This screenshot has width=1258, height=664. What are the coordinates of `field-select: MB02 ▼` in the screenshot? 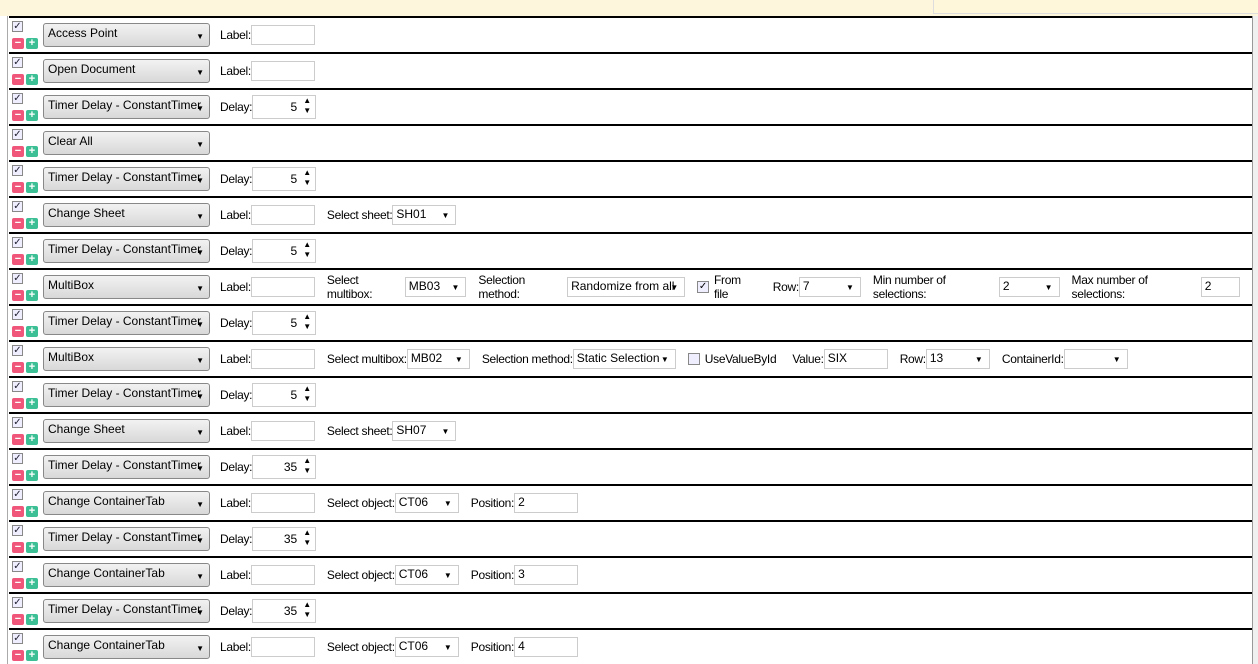 It's located at (438, 359).